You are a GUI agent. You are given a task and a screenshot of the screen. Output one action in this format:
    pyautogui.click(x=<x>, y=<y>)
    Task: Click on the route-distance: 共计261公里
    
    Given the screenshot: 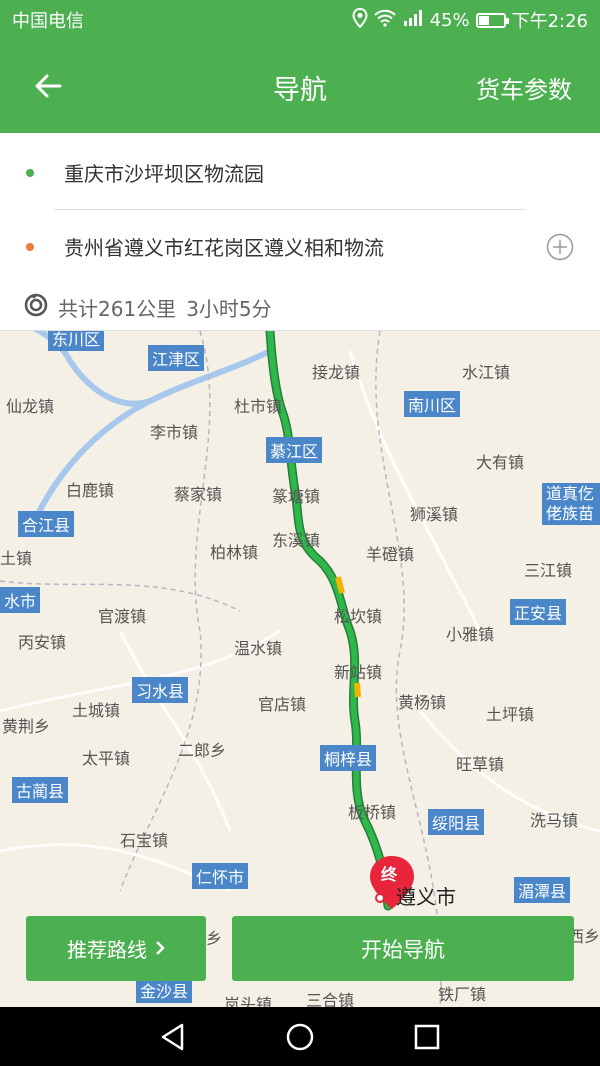 What is the action you would take?
    pyautogui.click(x=117, y=309)
    